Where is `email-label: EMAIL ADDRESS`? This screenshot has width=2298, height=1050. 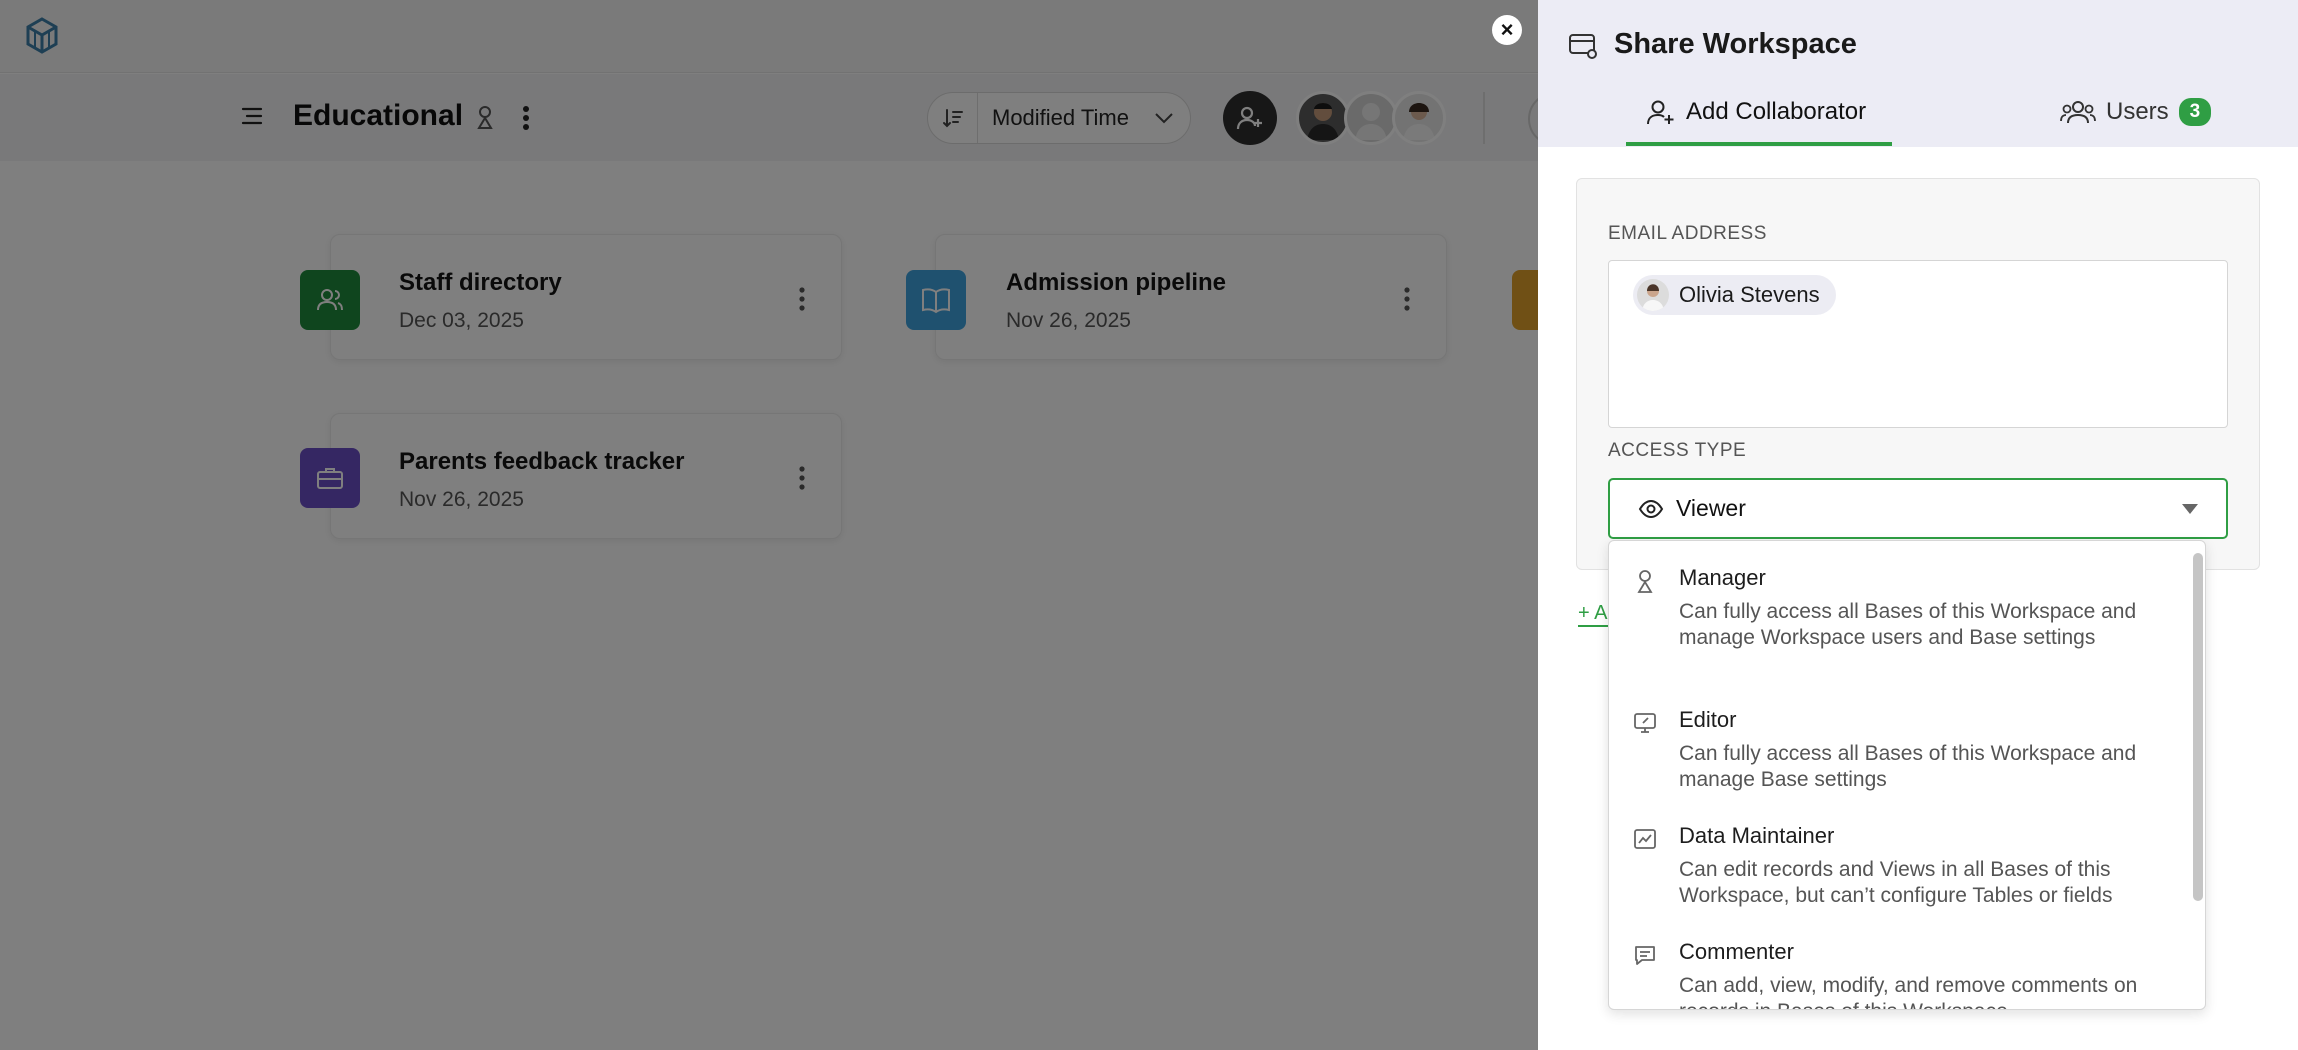 email-label: EMAIL ADDRESS is located at coordinates (1687, 233).